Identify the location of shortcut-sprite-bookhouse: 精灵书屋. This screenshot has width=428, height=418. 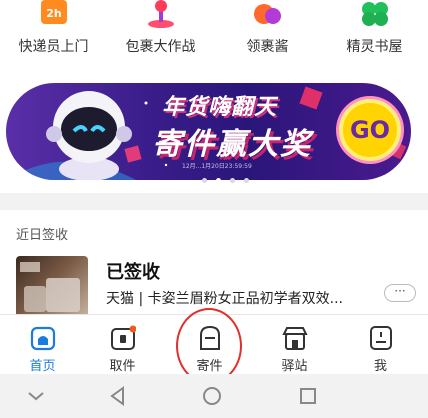
(374, 35).